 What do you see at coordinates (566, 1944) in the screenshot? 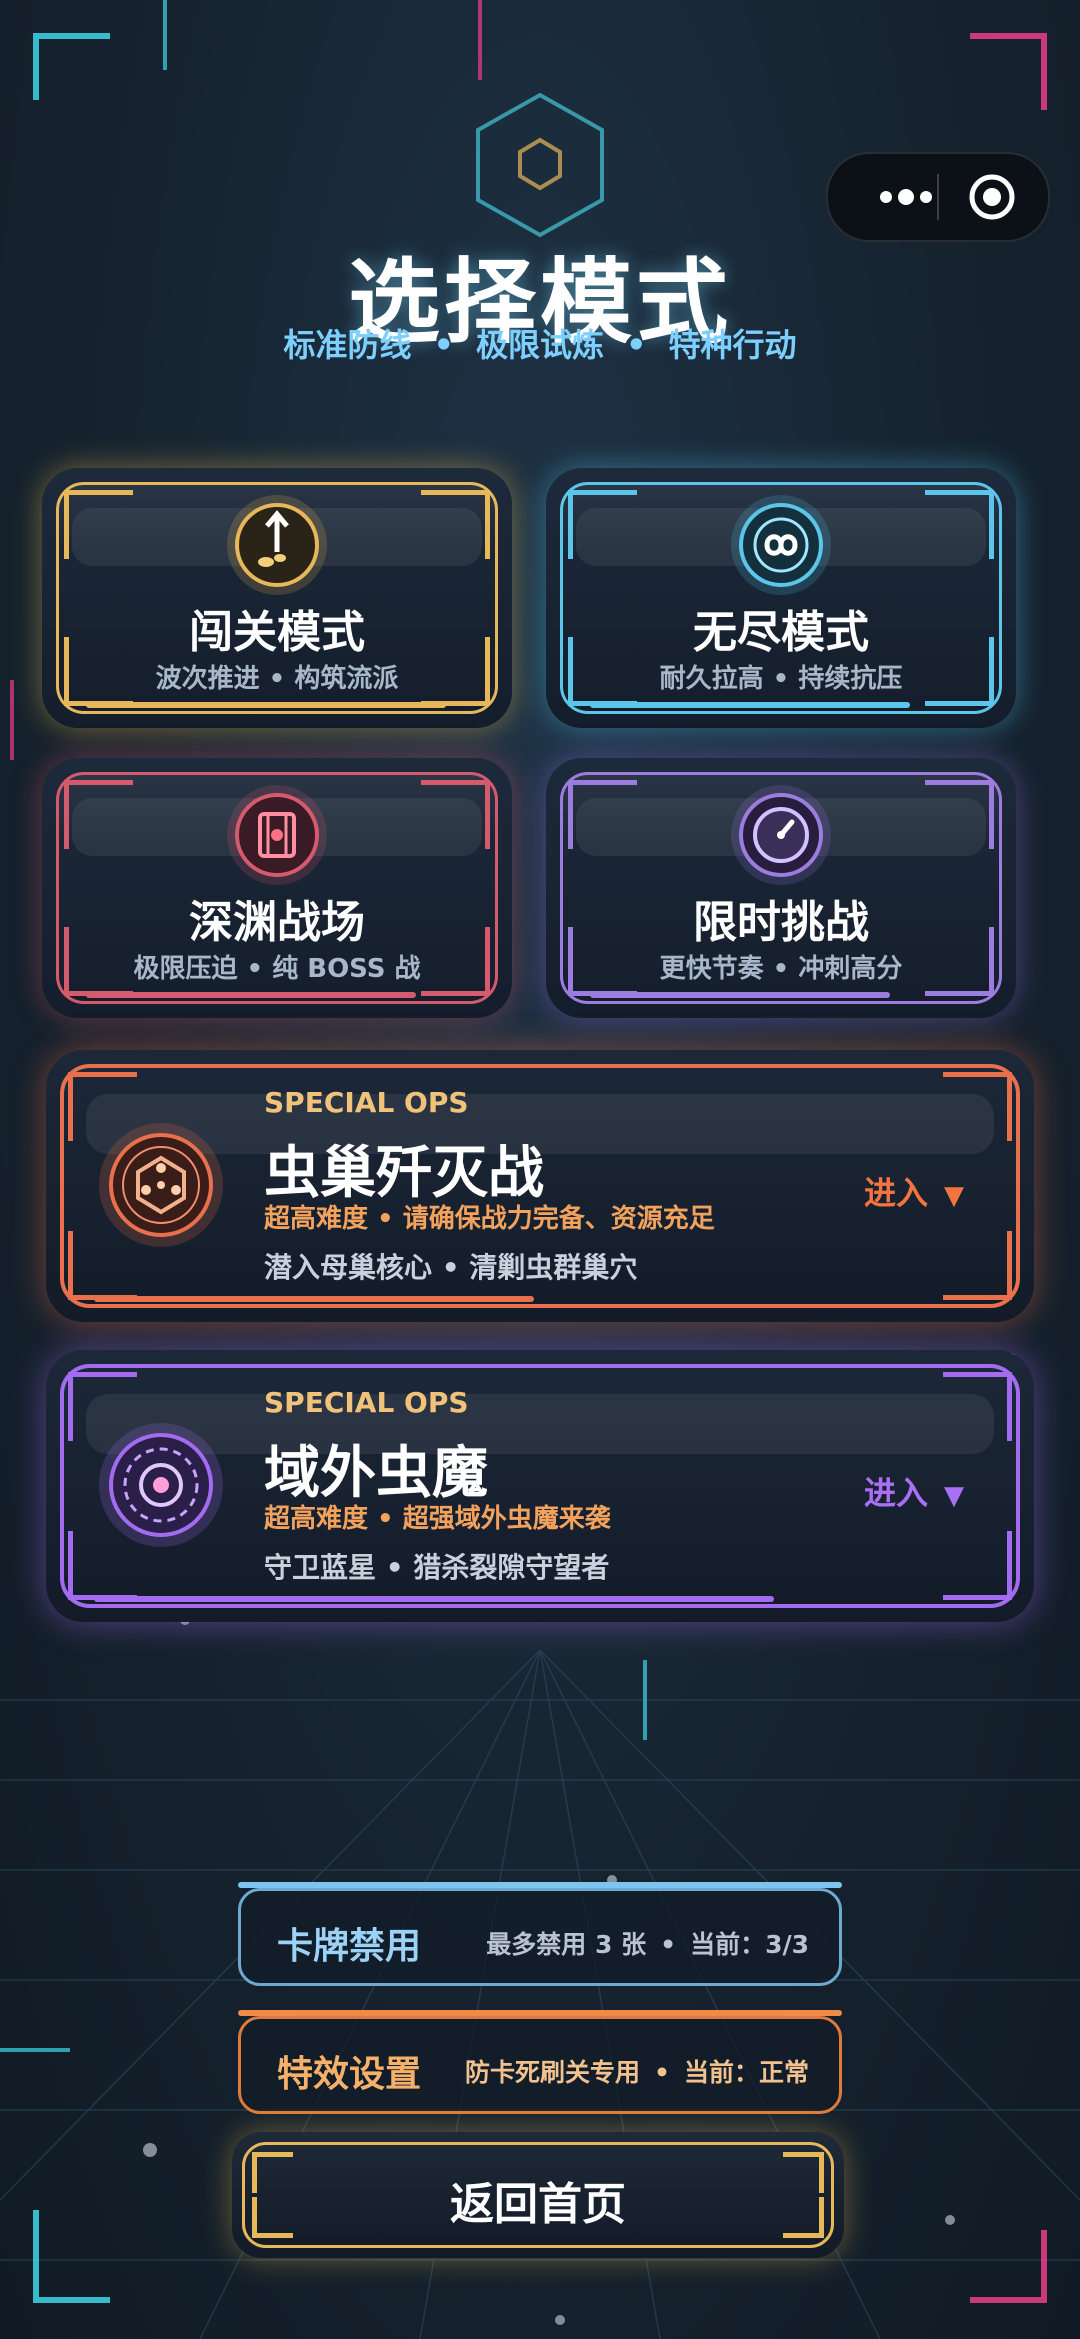
I see `card-ban-limit: 最多禁用 3 张` at bounding box center [566, 1944].